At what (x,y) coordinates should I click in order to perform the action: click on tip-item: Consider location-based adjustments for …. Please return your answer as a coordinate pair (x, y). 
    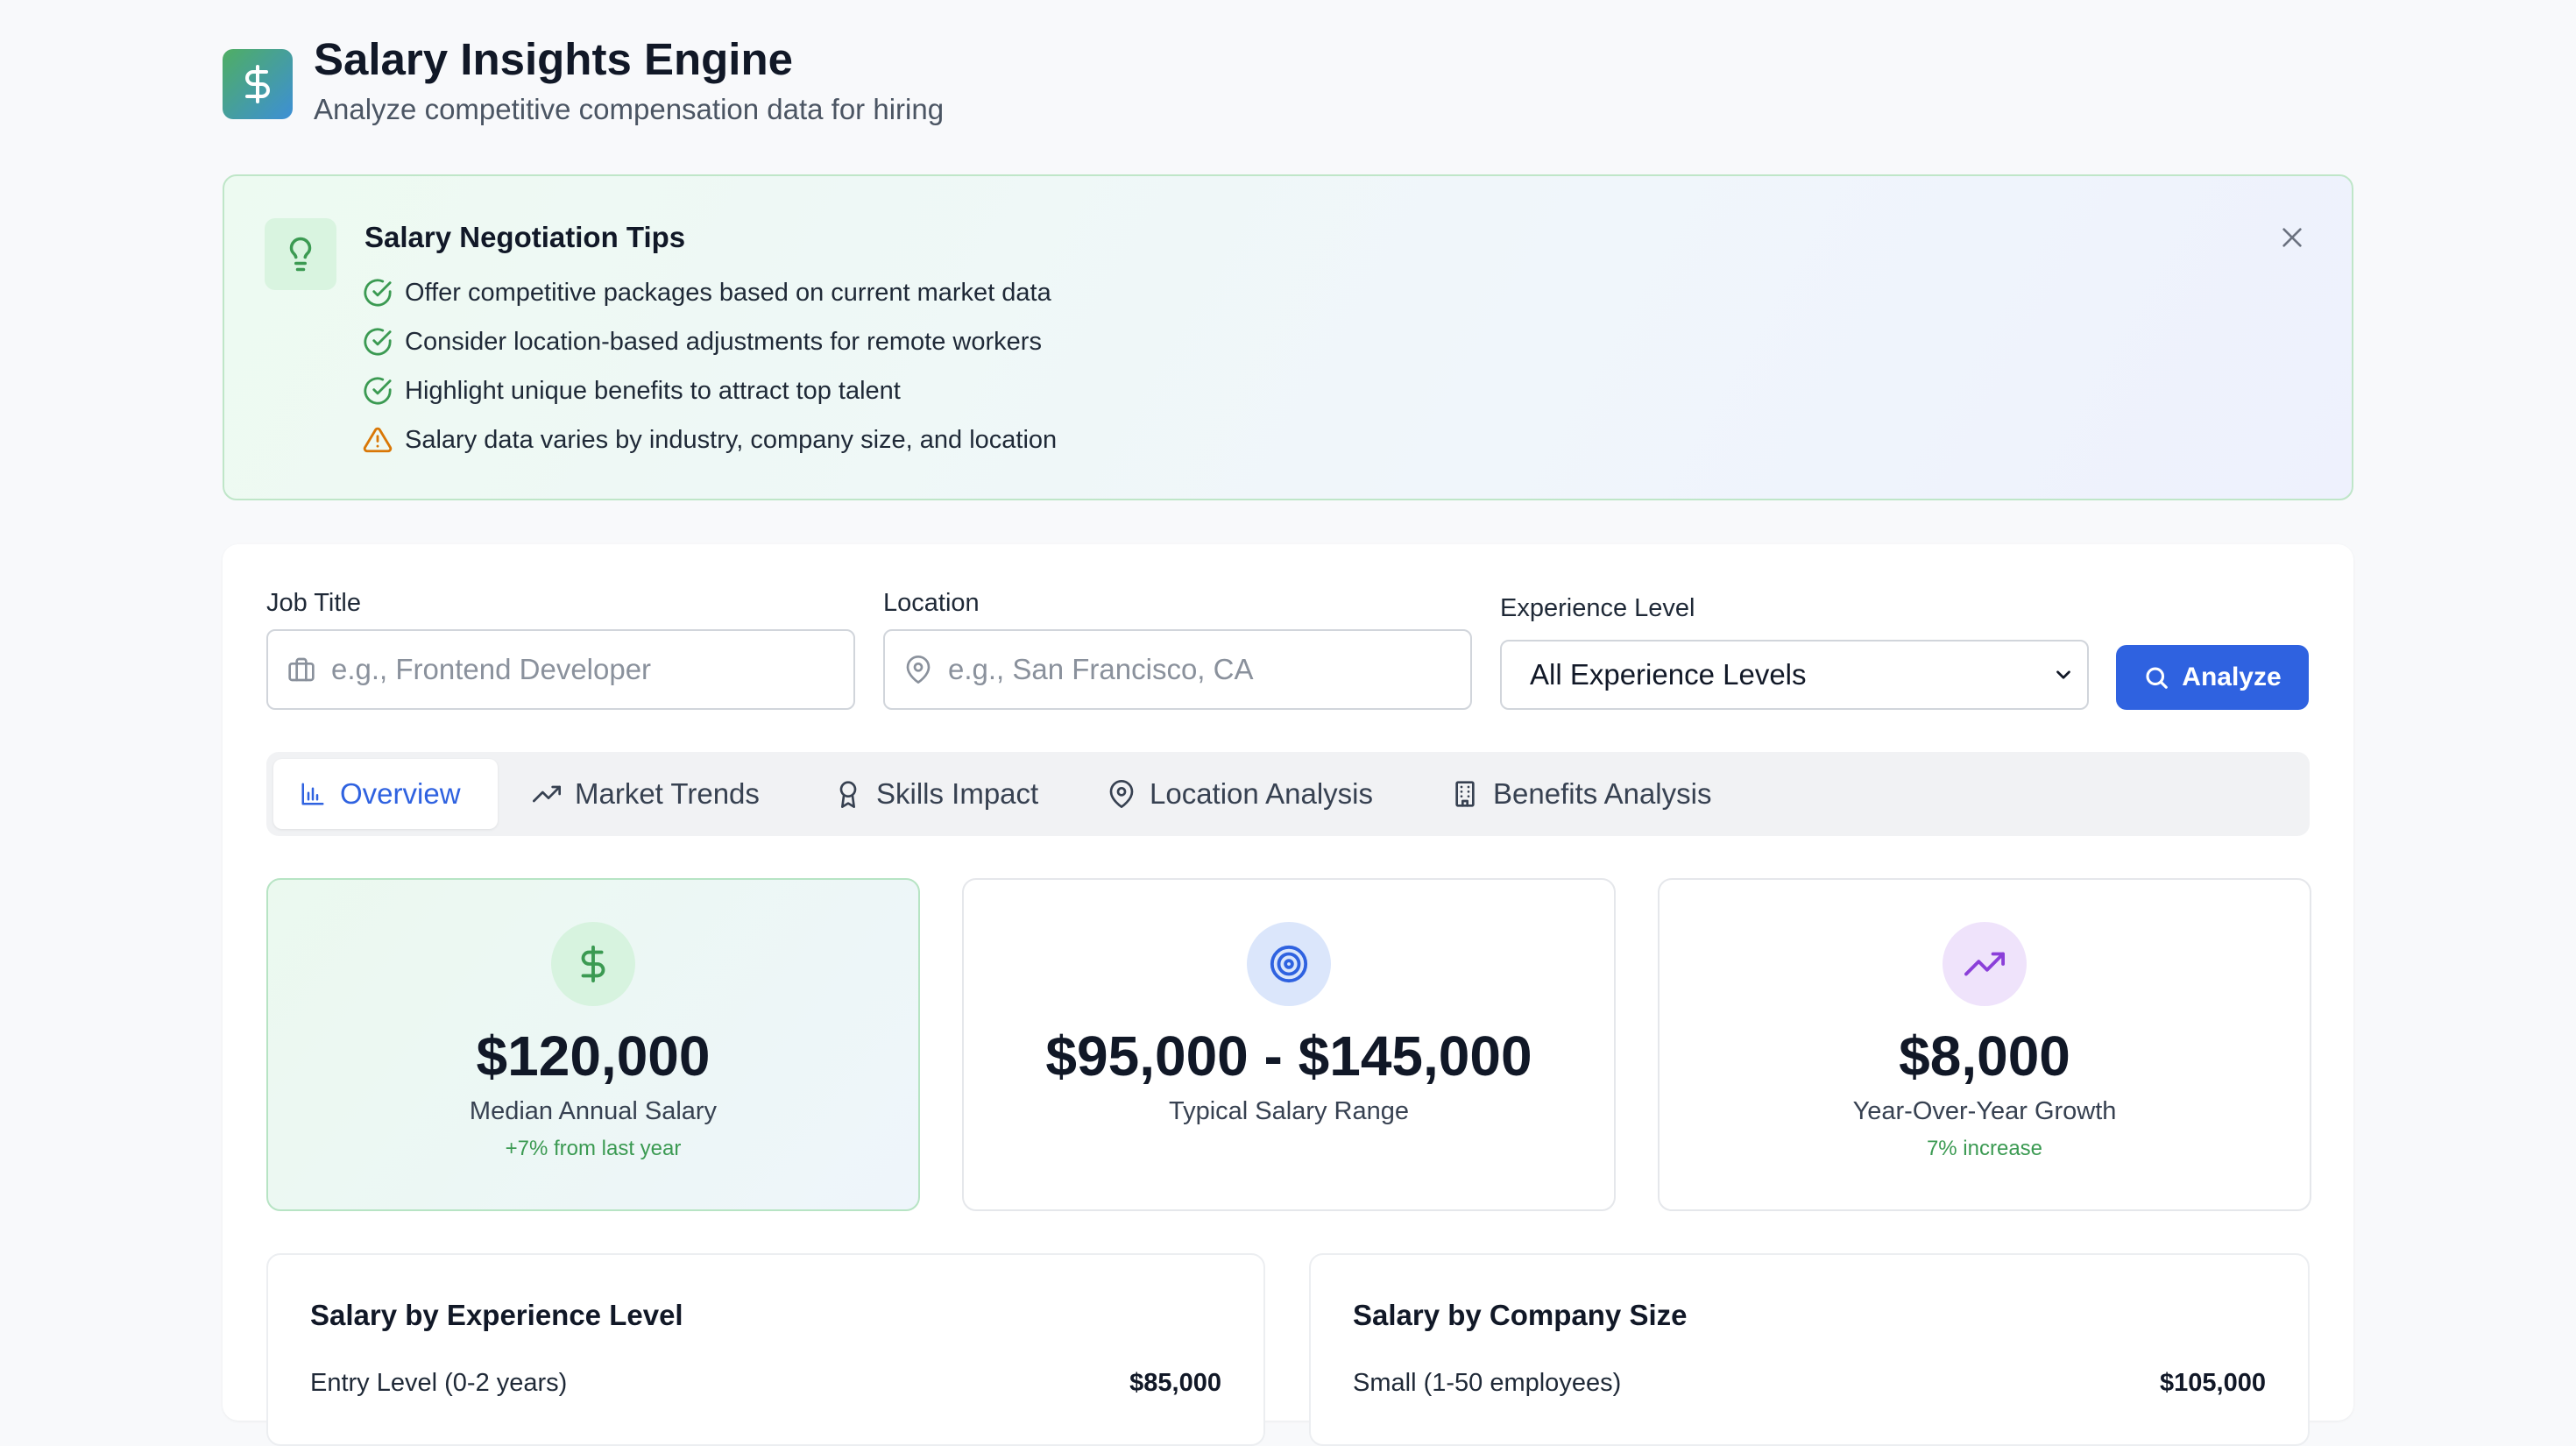
    Looking at the image, I should click on (702, 341).